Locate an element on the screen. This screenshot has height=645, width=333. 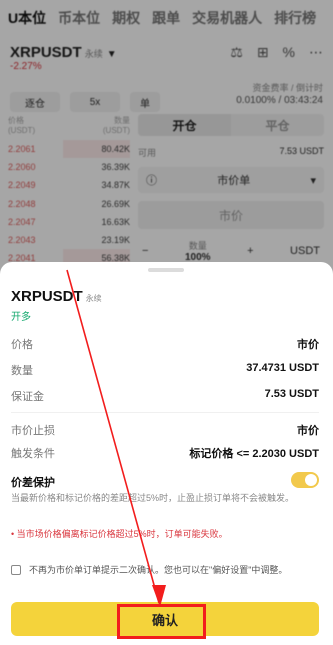
row-value: 37.4731 USDT is located at coordinates (282, 368).